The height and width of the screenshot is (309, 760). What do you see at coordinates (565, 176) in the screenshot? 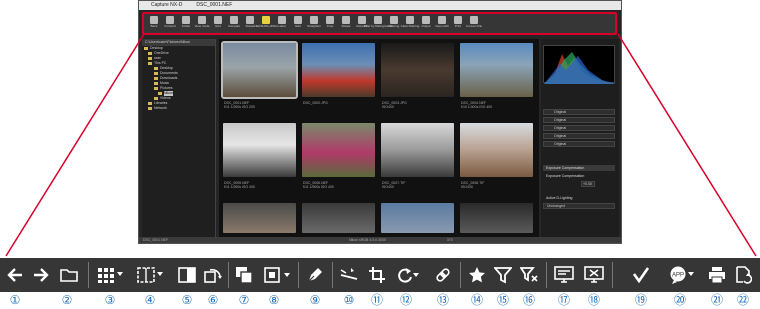
I see `exposure-label: Exposure Compensation` at bounding box center [565, 176].